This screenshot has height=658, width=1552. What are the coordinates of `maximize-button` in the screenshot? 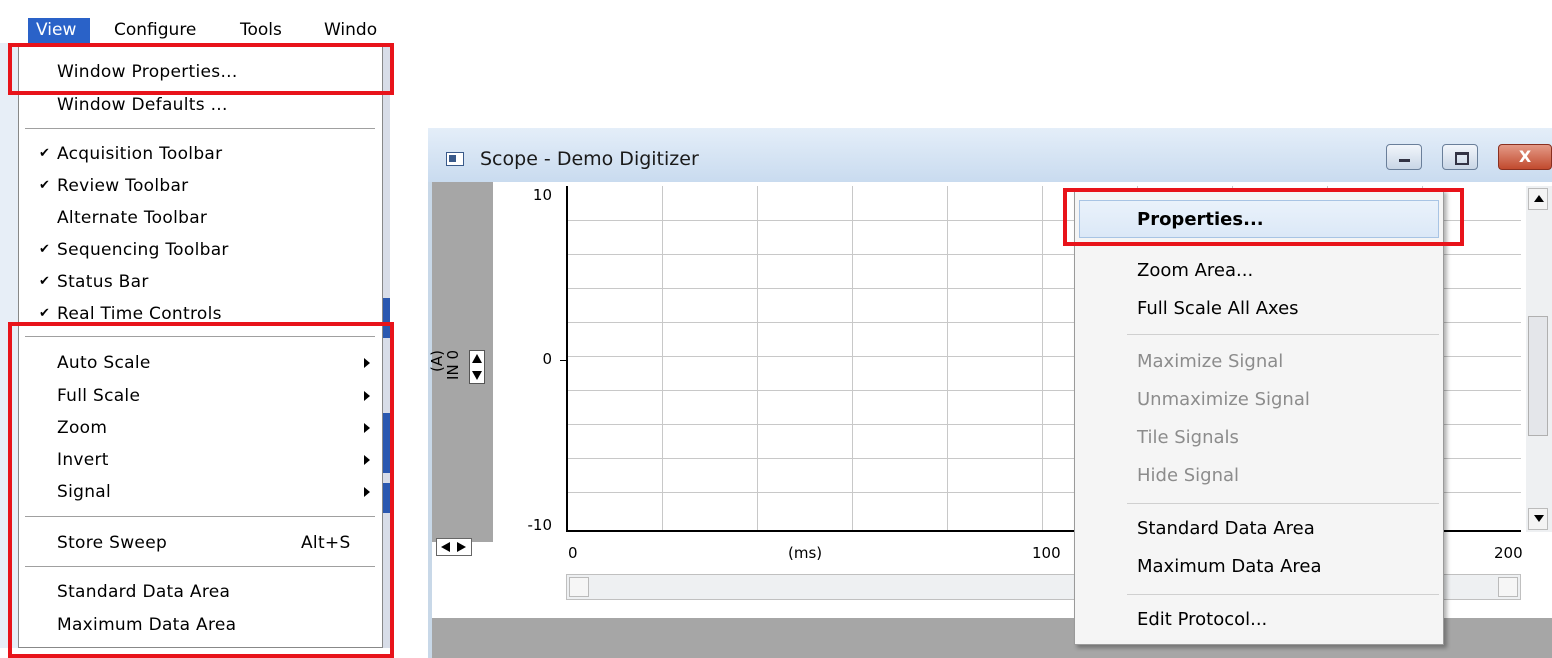 It's located at (1460, 157).